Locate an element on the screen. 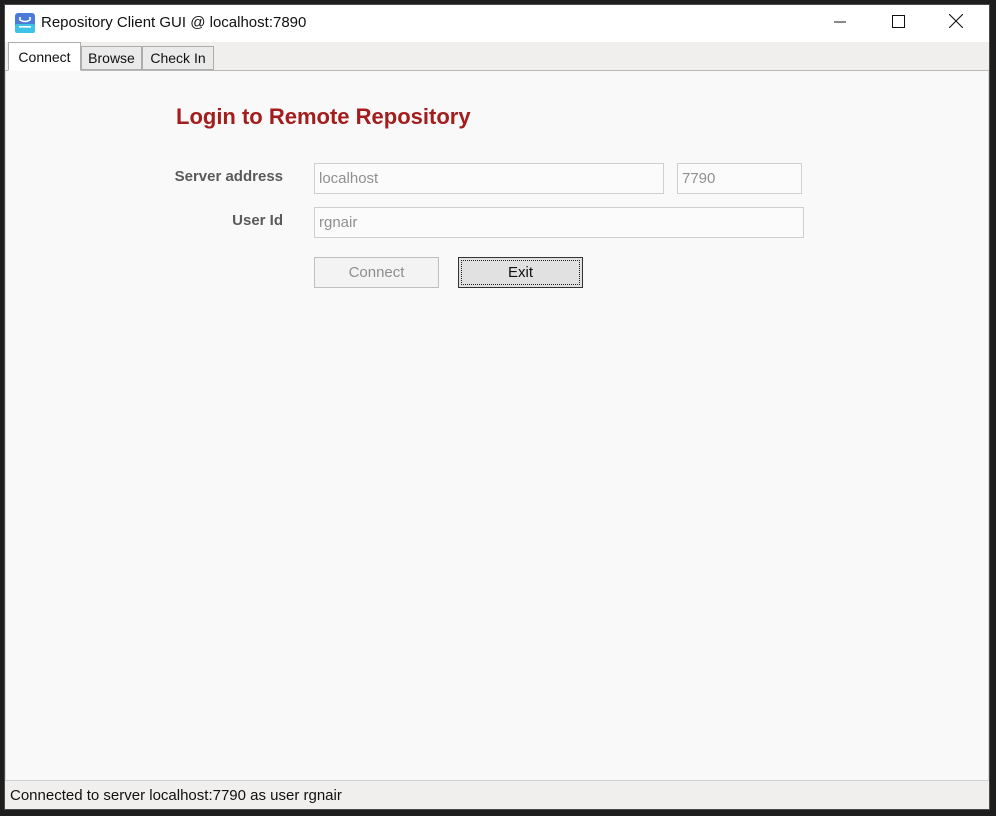 The image size is (996, 816). maximize-button is located at coordinates (898, 23).